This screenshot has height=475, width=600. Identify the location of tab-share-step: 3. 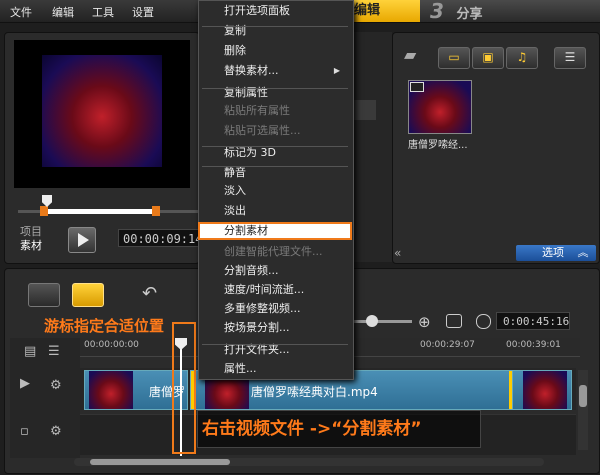
(437, 11).